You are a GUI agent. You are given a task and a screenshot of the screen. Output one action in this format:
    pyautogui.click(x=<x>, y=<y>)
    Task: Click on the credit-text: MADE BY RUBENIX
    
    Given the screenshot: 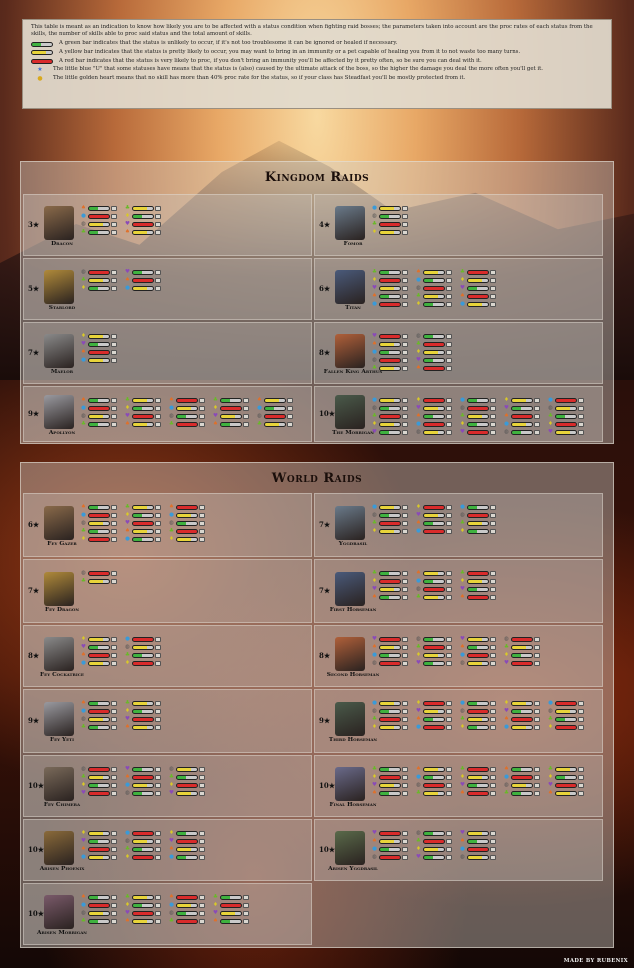 What is the action you would take?
    pyautogui.click(x=595, y=961)
    